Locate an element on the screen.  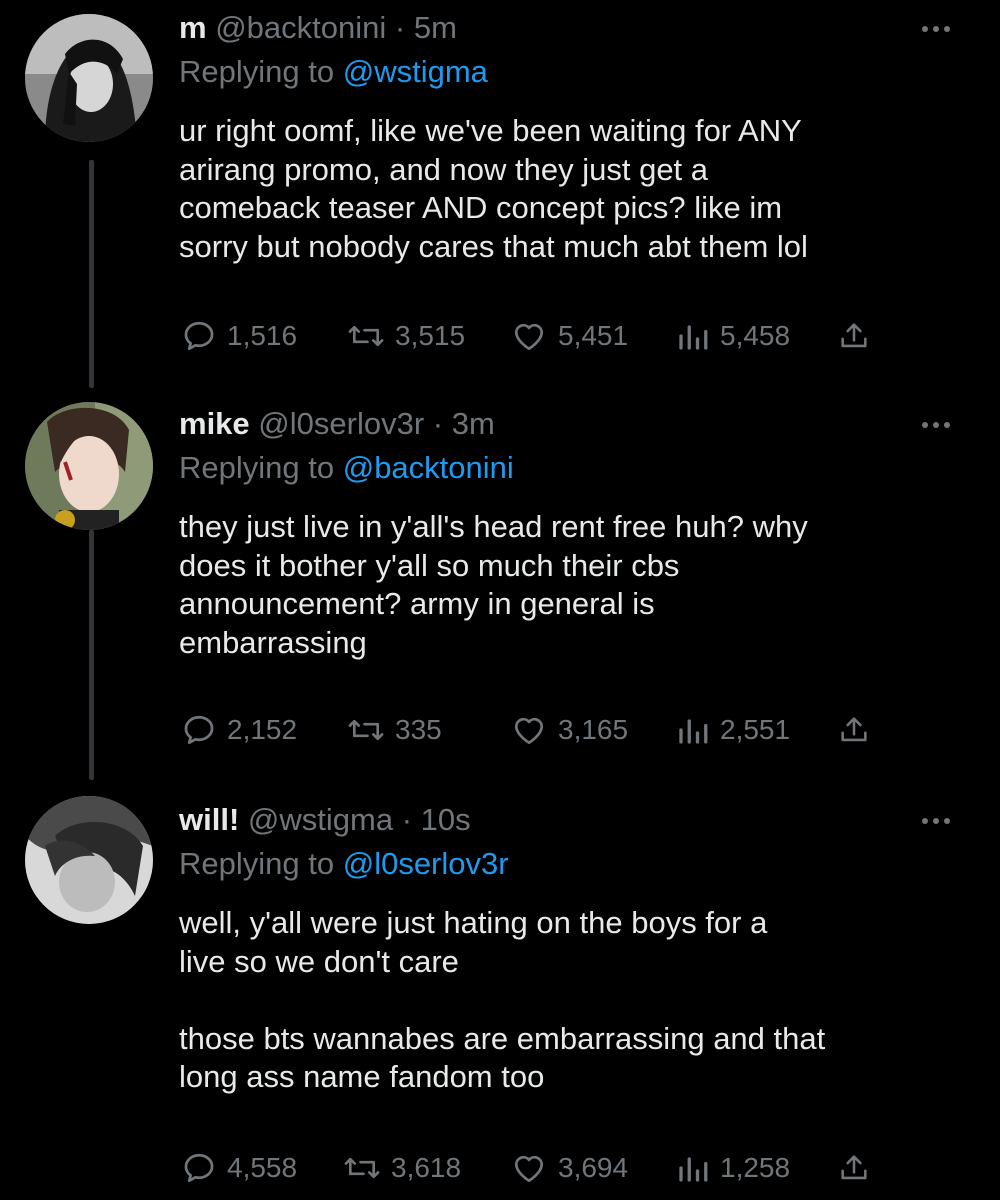
replying-to: Replying to @l0serlov3r is located at coordinates (344, 864).